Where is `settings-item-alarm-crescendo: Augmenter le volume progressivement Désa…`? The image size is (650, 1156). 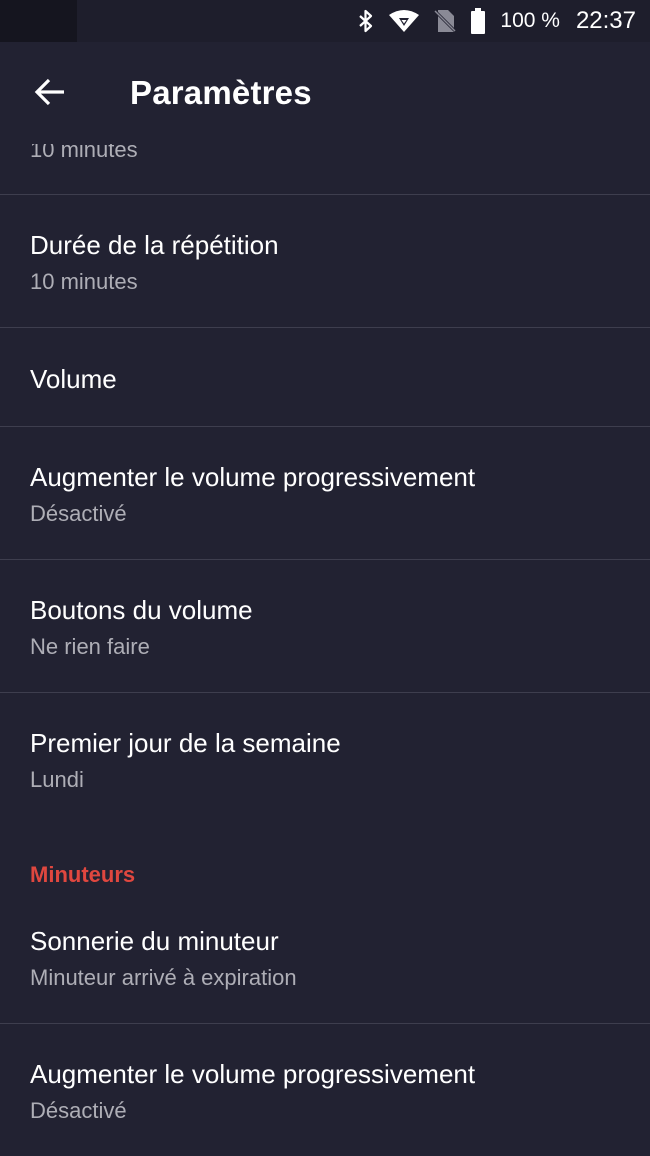 settings-item-alarm-crescendo: Augmenter le volume progressivement Désa… is located at coordinates (325, 493).